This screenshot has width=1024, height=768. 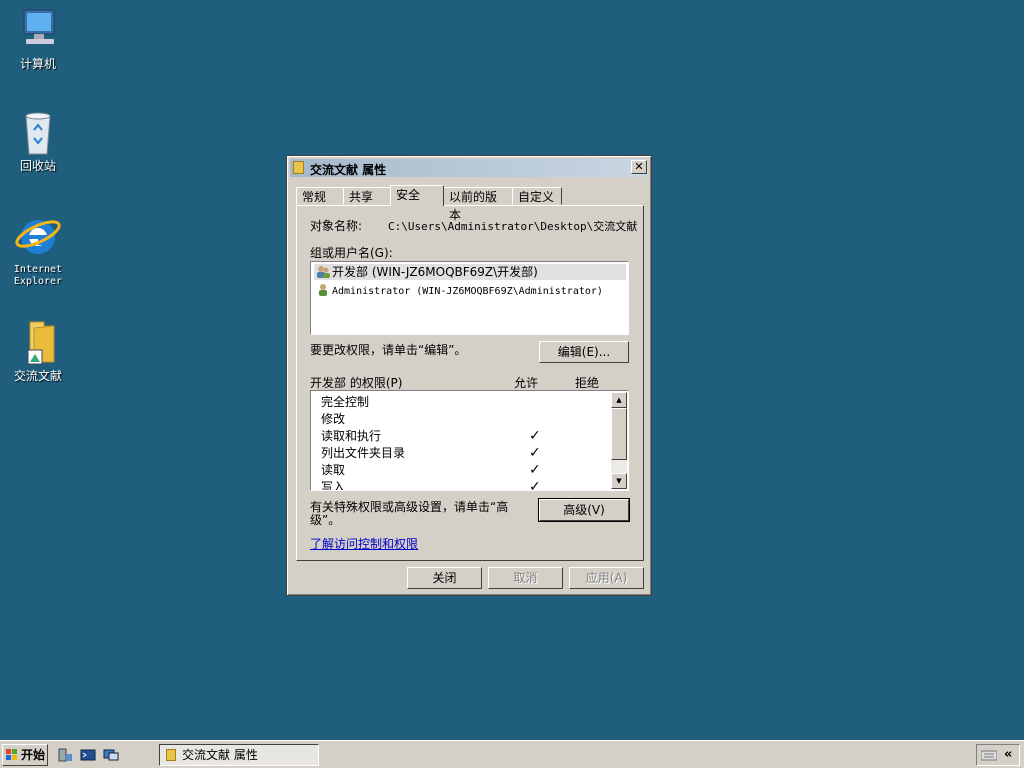 I want to click on deny-header: 拒绝, so click(x=587, y=383).